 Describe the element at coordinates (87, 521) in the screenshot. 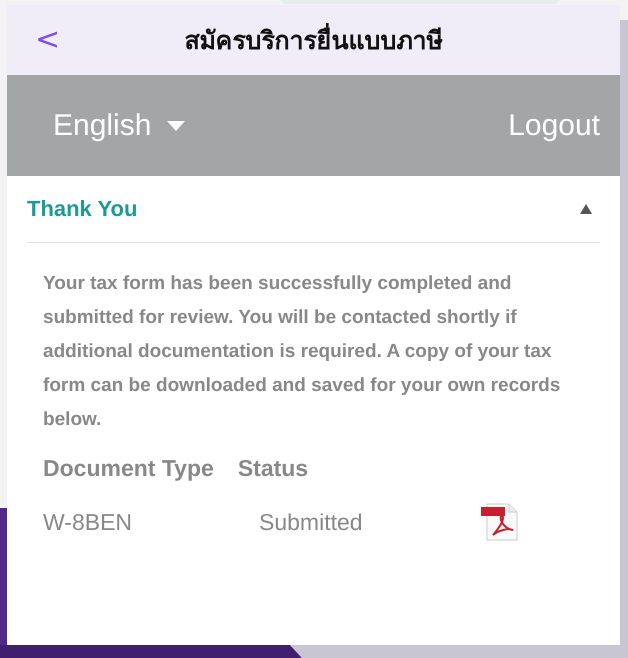

I see `table-cell: W-8BEN` at that location.